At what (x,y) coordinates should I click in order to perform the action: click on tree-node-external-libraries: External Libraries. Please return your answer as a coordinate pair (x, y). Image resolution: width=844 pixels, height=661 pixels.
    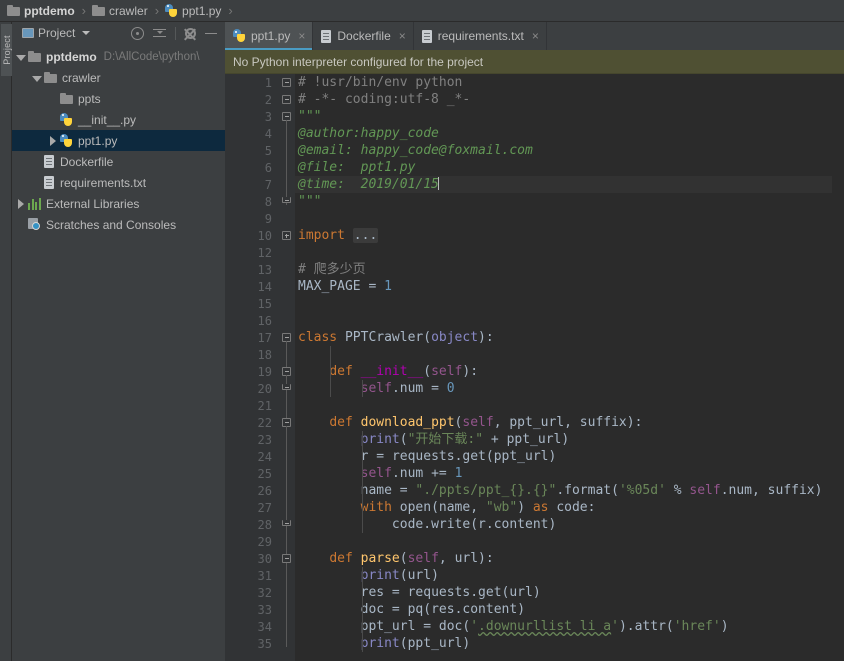
    Looking at the image, I should click on (118, 203).